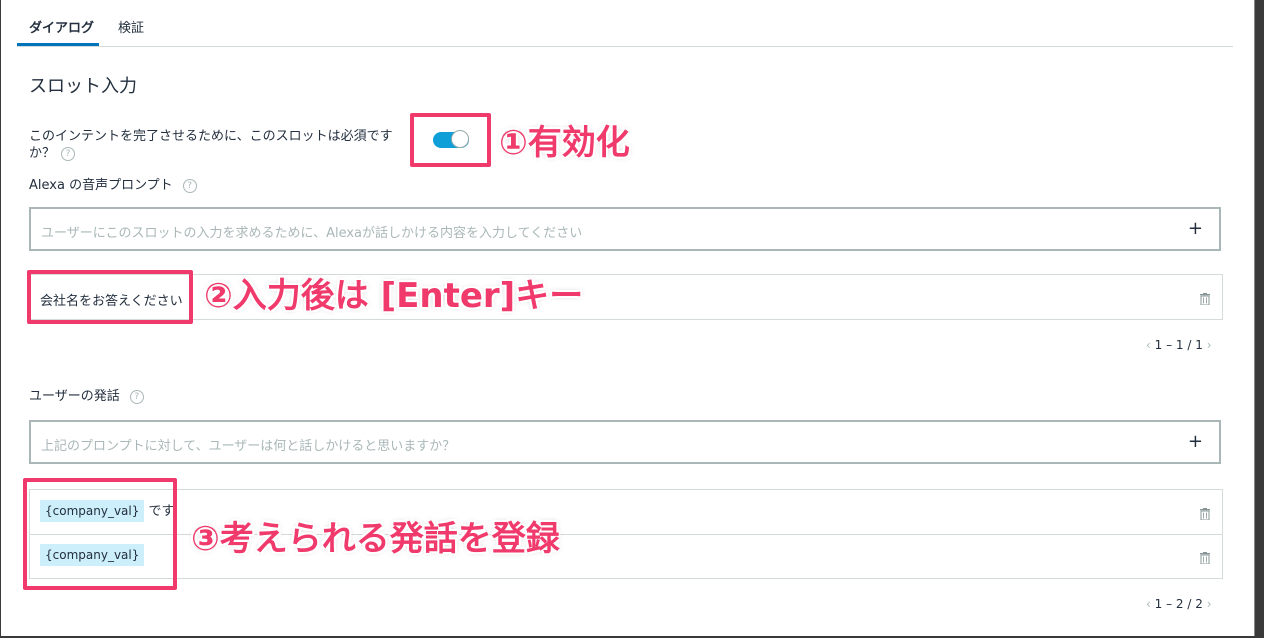 This screenshot has height=638, width=1264. I want to click on prompt-pager-text: 1 – 1 / 1, so click(1178, 345).